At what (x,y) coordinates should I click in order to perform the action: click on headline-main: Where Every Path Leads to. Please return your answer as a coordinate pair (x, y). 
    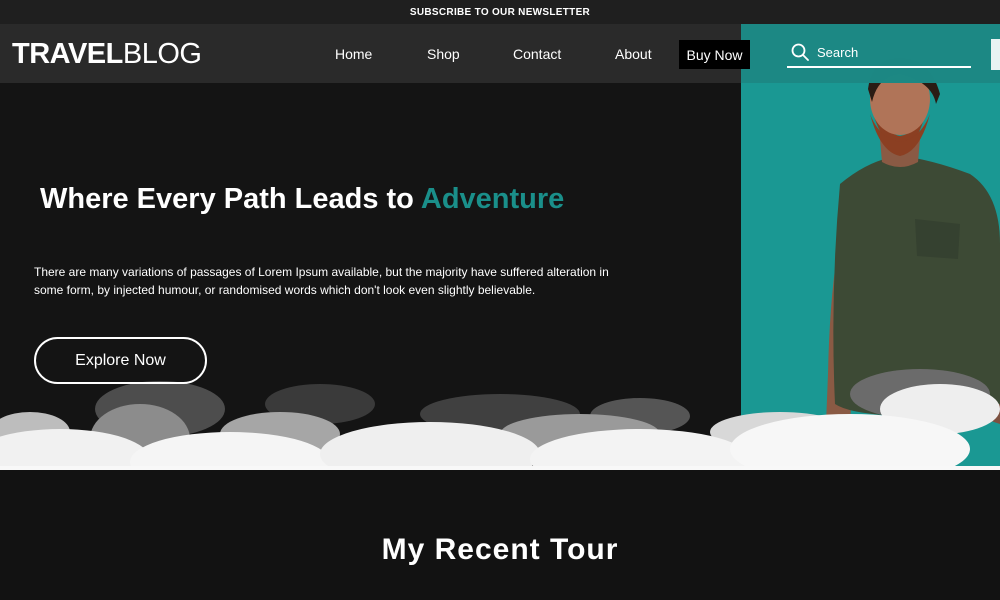
    Looking at the image, I should click on (230, 199).